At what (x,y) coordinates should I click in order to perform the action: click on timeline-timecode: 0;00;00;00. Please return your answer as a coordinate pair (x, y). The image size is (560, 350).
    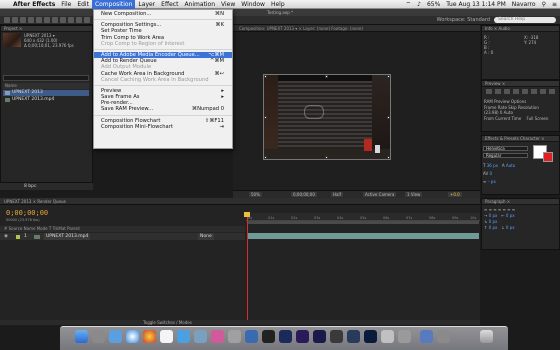
    Looking at the image, I should click on (27, 213).